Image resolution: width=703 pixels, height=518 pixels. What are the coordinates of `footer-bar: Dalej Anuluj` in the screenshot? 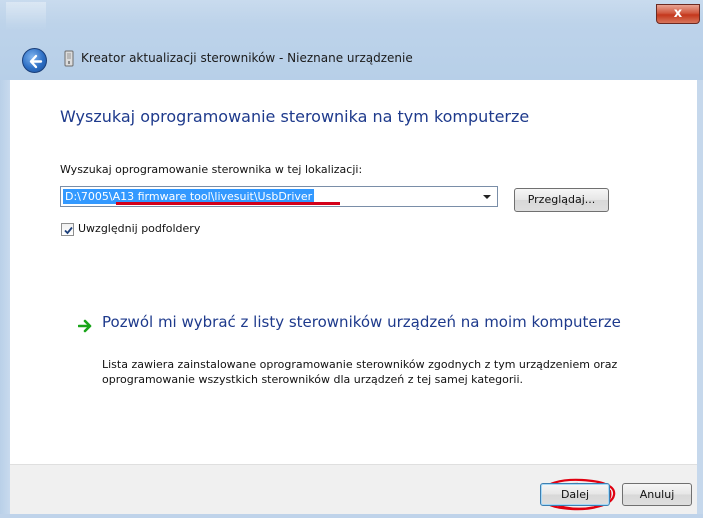 It's located at (353, 489).